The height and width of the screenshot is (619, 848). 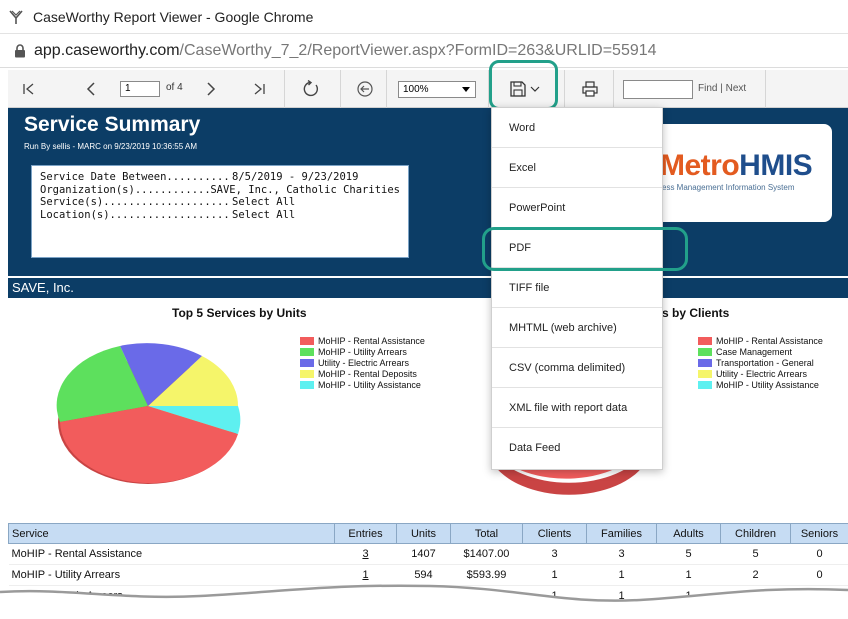 What do you see at coordinates (171, 533) in the screenshot?
I see `col-header-service: Service` at bounding box center [171, 533].